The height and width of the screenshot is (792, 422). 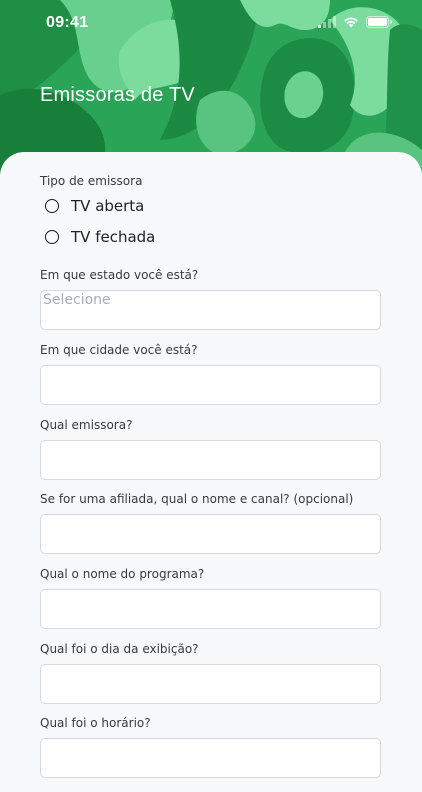 What do you see at coordinates (119, 350) in the screenshot?
I see `city-label: Em que cidade você está?` at bounding box center [119, 350].